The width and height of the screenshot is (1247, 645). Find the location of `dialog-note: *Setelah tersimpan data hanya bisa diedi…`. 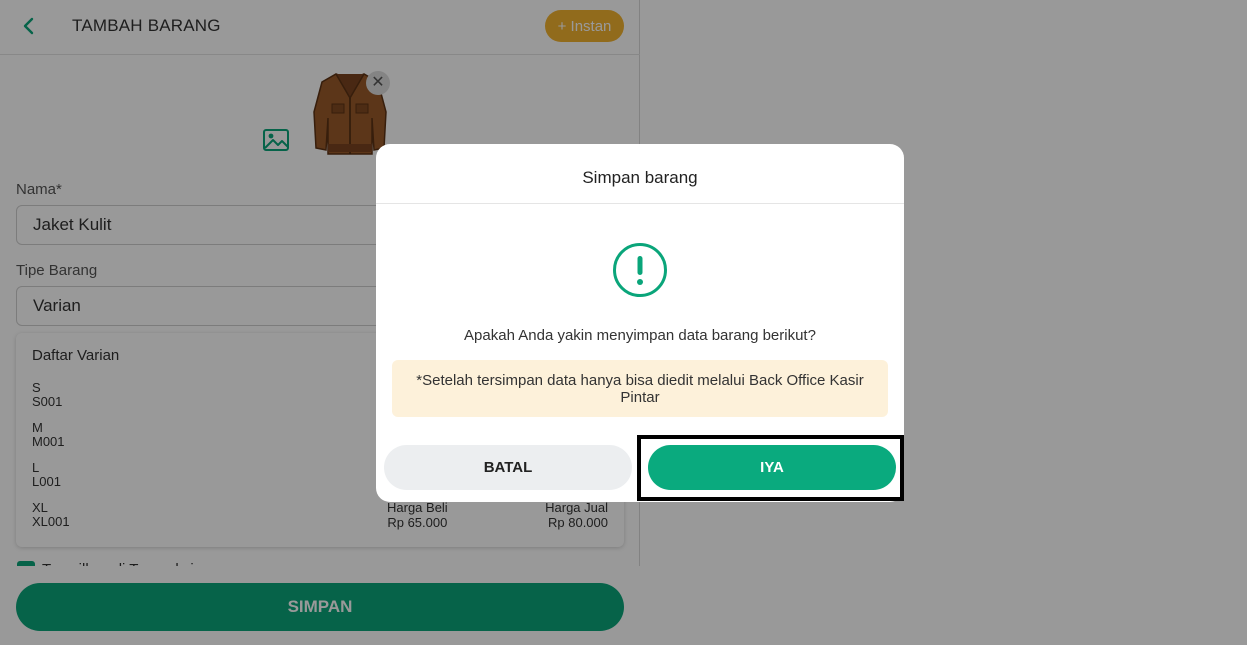

dialog-note: *Setelah tersimpan data hanya bisa diedi… is located at coordinates (640, 388).